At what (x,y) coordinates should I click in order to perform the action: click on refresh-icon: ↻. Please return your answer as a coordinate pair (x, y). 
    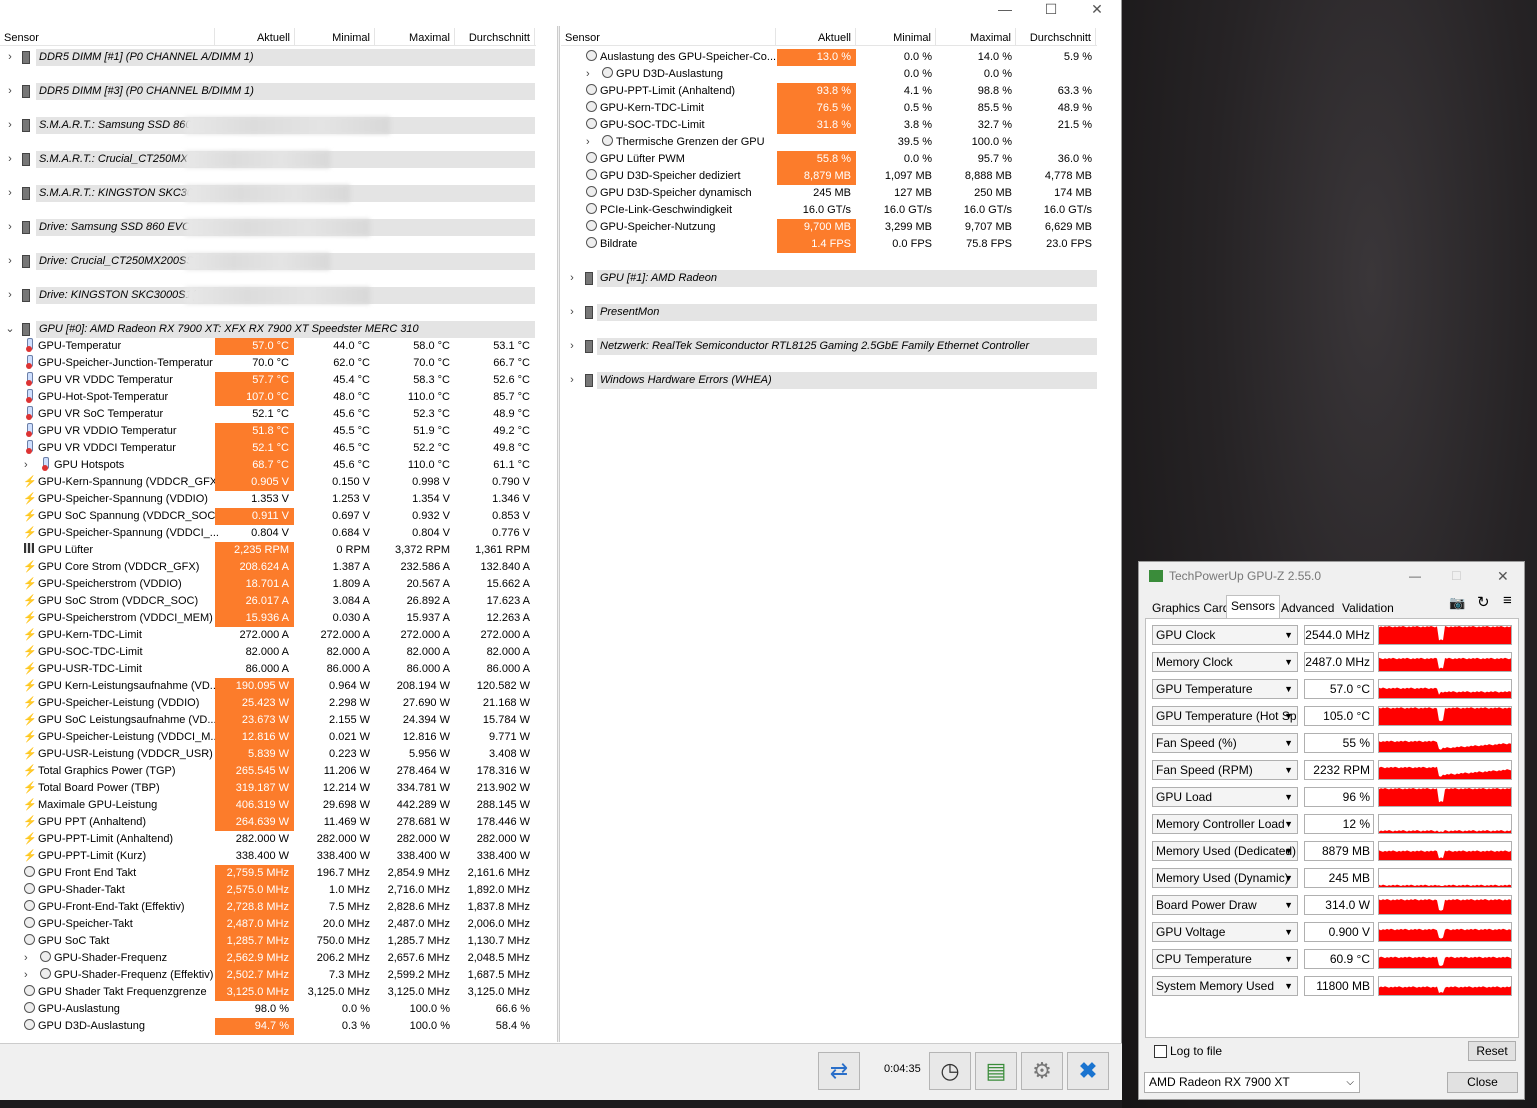
    Looking at the image, I should click on (1483, 602).